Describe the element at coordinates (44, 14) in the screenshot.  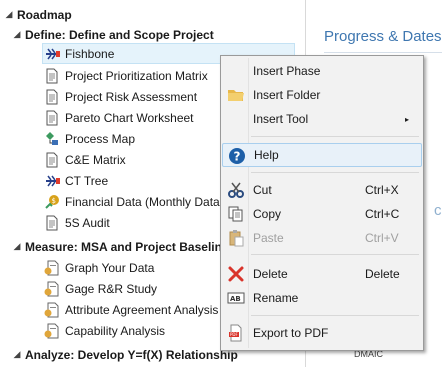
I see `tree-node-label: Roadmap` at that location.